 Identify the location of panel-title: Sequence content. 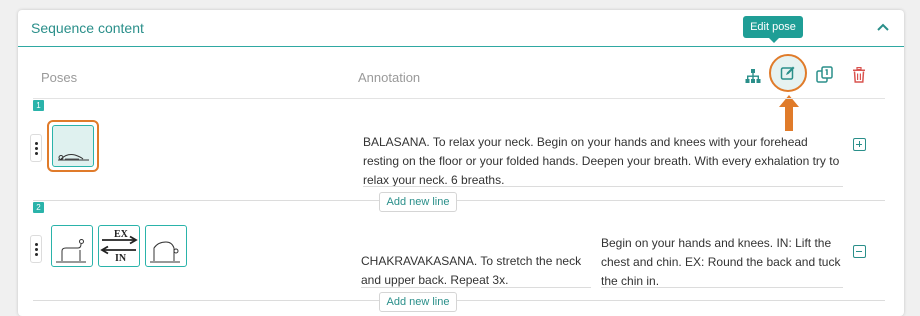
(87, 28).